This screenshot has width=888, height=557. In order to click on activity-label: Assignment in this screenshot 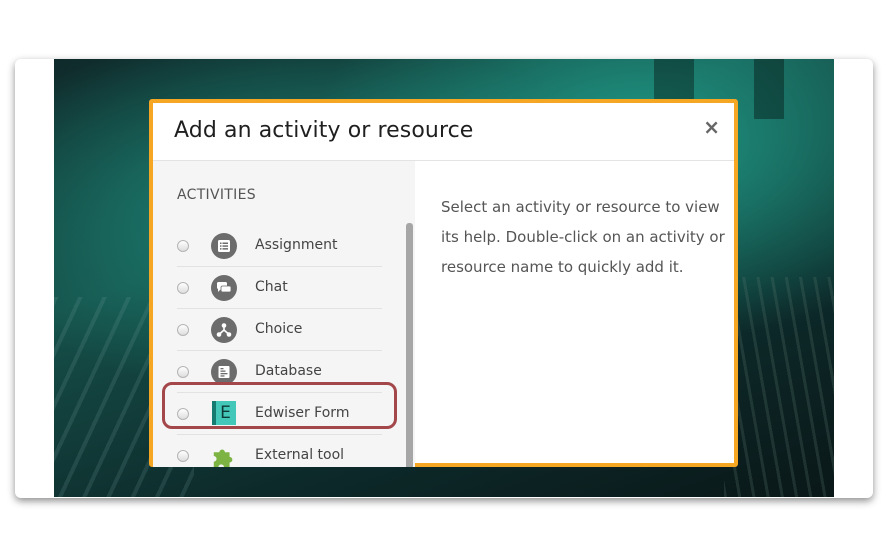, I will do `click(296, 245)`.